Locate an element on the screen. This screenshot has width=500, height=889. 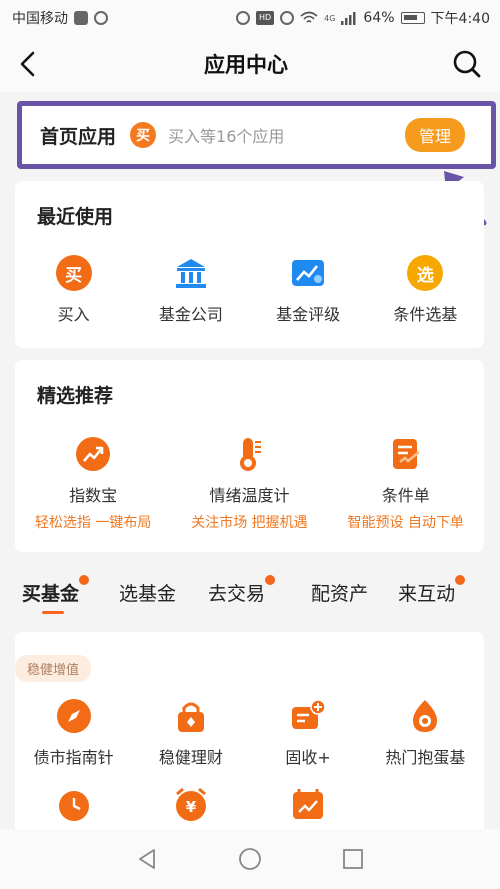
app-bond-compass: 债市指南针 is located at coordinates (73, 733).